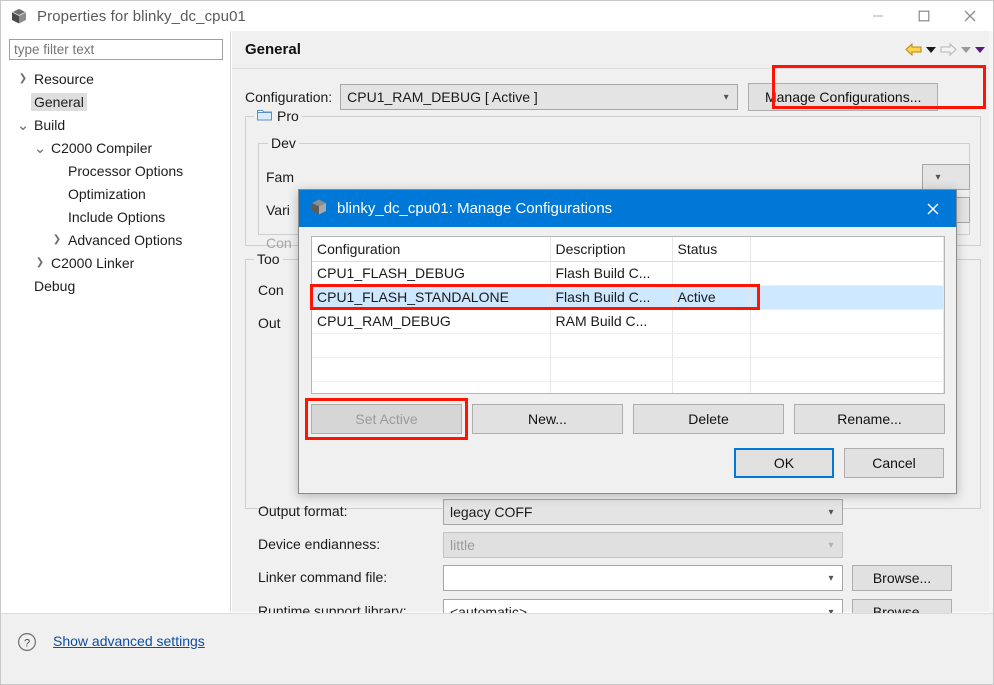 The height and width of the screenshot is (685, 994). I want to click on column-header-description: Description, so click(611, 249).